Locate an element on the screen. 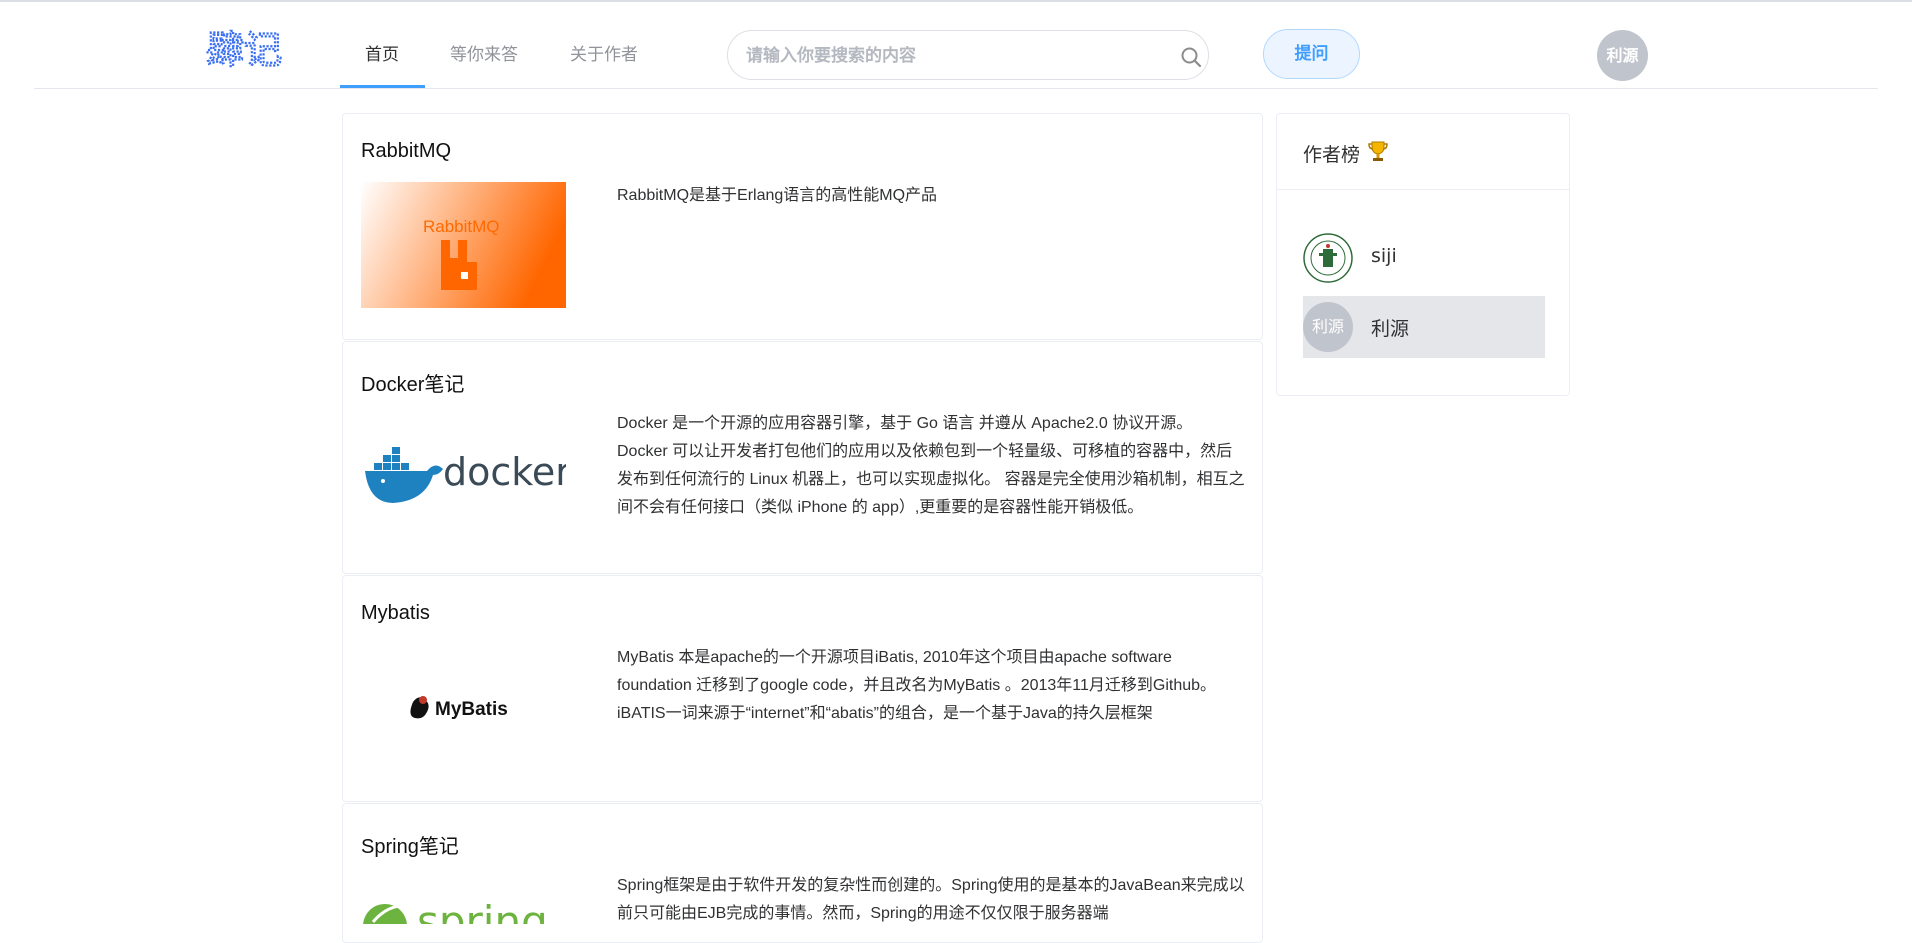 Image resolution: width=1912 pixels, height=943 pixels. post-title: Docker笔记 is located at coordinates (412, 382).